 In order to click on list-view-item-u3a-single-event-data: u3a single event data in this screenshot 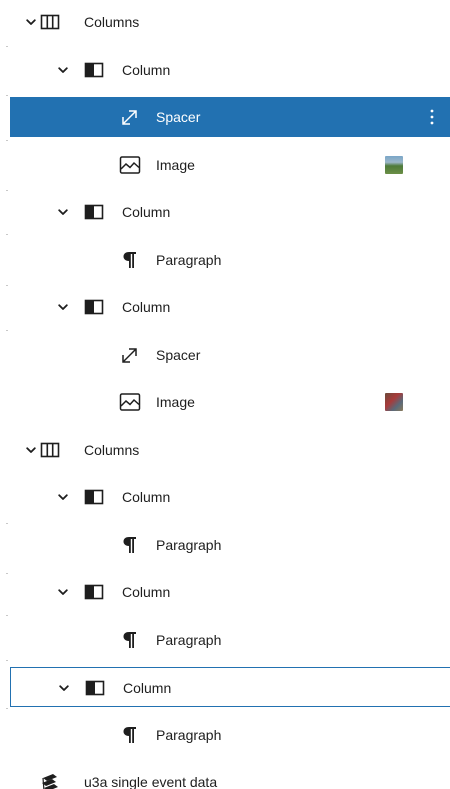, I will do `click(230, 775)`.